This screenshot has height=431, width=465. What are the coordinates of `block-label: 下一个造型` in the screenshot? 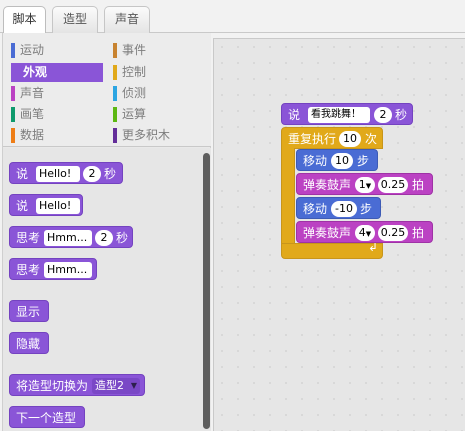 It's located at (46, 418).